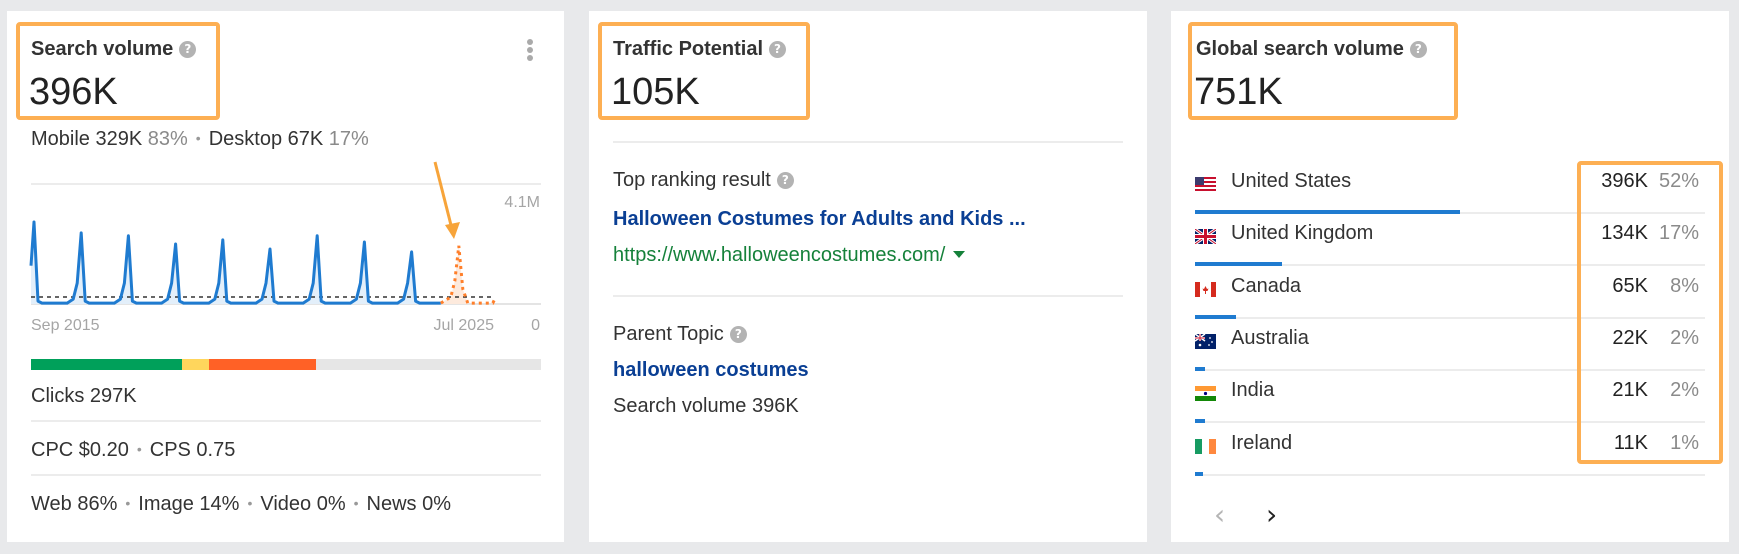 Image resolution: width=1739 pixels, height=554 pixels. What do you see at coordinates (1450, 188) in the screenshot?
I see `country-row-us: United States 396K 52%` at bounding box center [1450, 188].